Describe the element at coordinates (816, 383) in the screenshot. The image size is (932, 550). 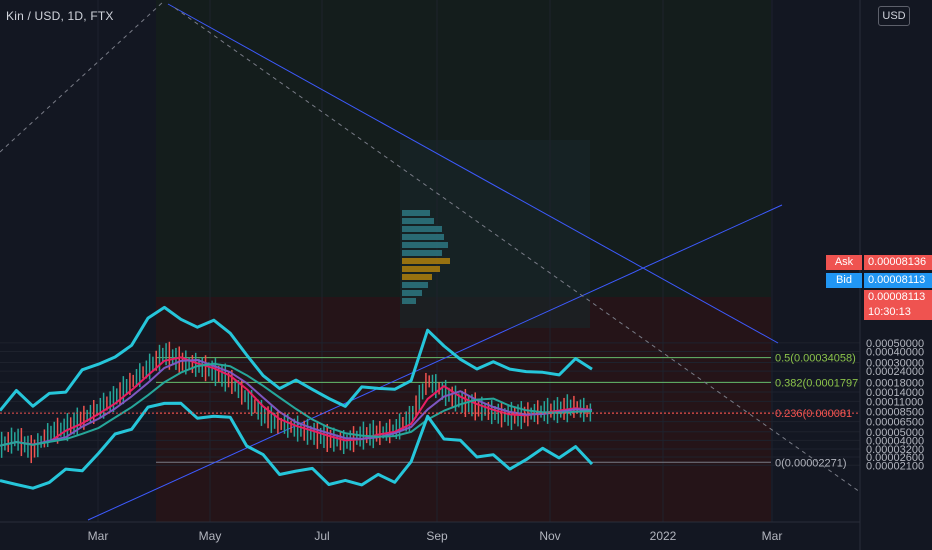
I see `fib-label: 0.382(0.0001797` at that location.